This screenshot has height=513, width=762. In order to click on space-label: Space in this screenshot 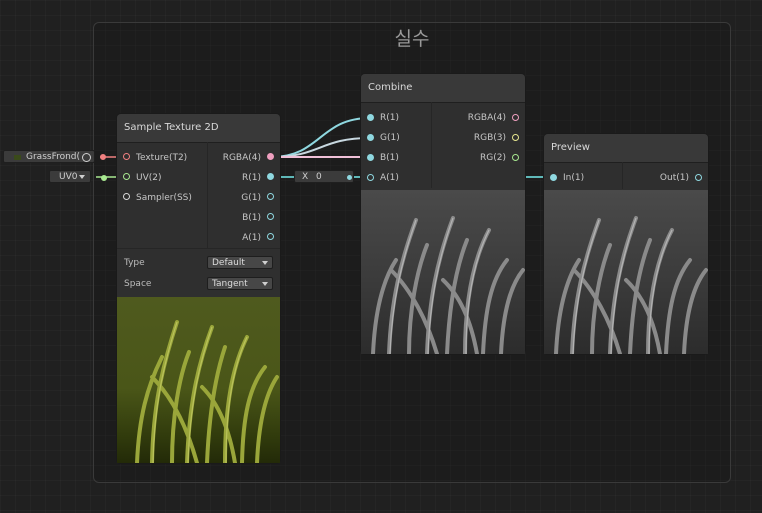, I will do `click(138, 284)`.